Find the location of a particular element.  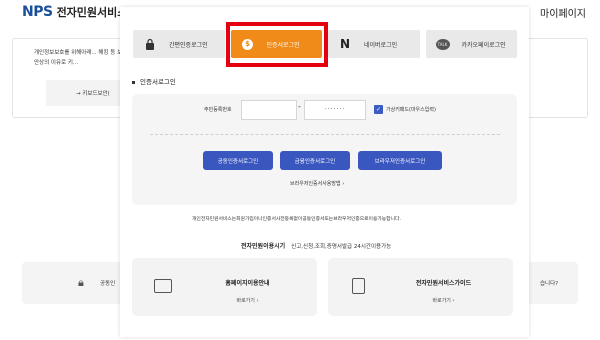

lock-icon: 🔒︎ is located at coordinates (81, 282).